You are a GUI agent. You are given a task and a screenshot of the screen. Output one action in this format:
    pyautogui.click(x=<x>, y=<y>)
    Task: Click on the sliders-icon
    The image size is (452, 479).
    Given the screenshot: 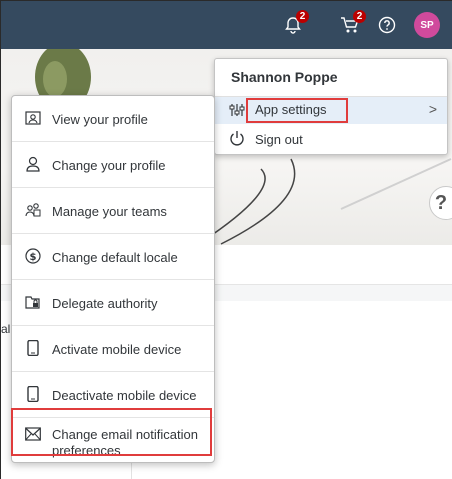 What is the action you would take?
    pyautogui.click(x=237, y=110)
    